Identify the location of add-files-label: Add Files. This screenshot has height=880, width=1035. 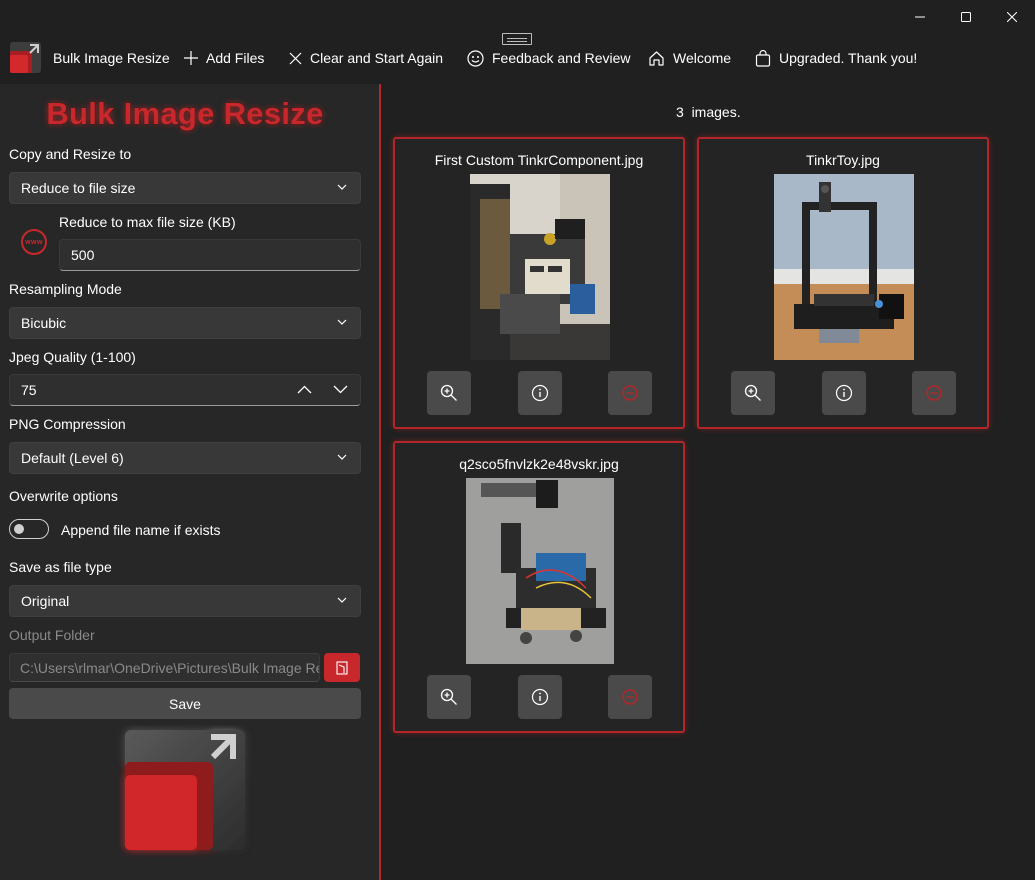
(235, 58).